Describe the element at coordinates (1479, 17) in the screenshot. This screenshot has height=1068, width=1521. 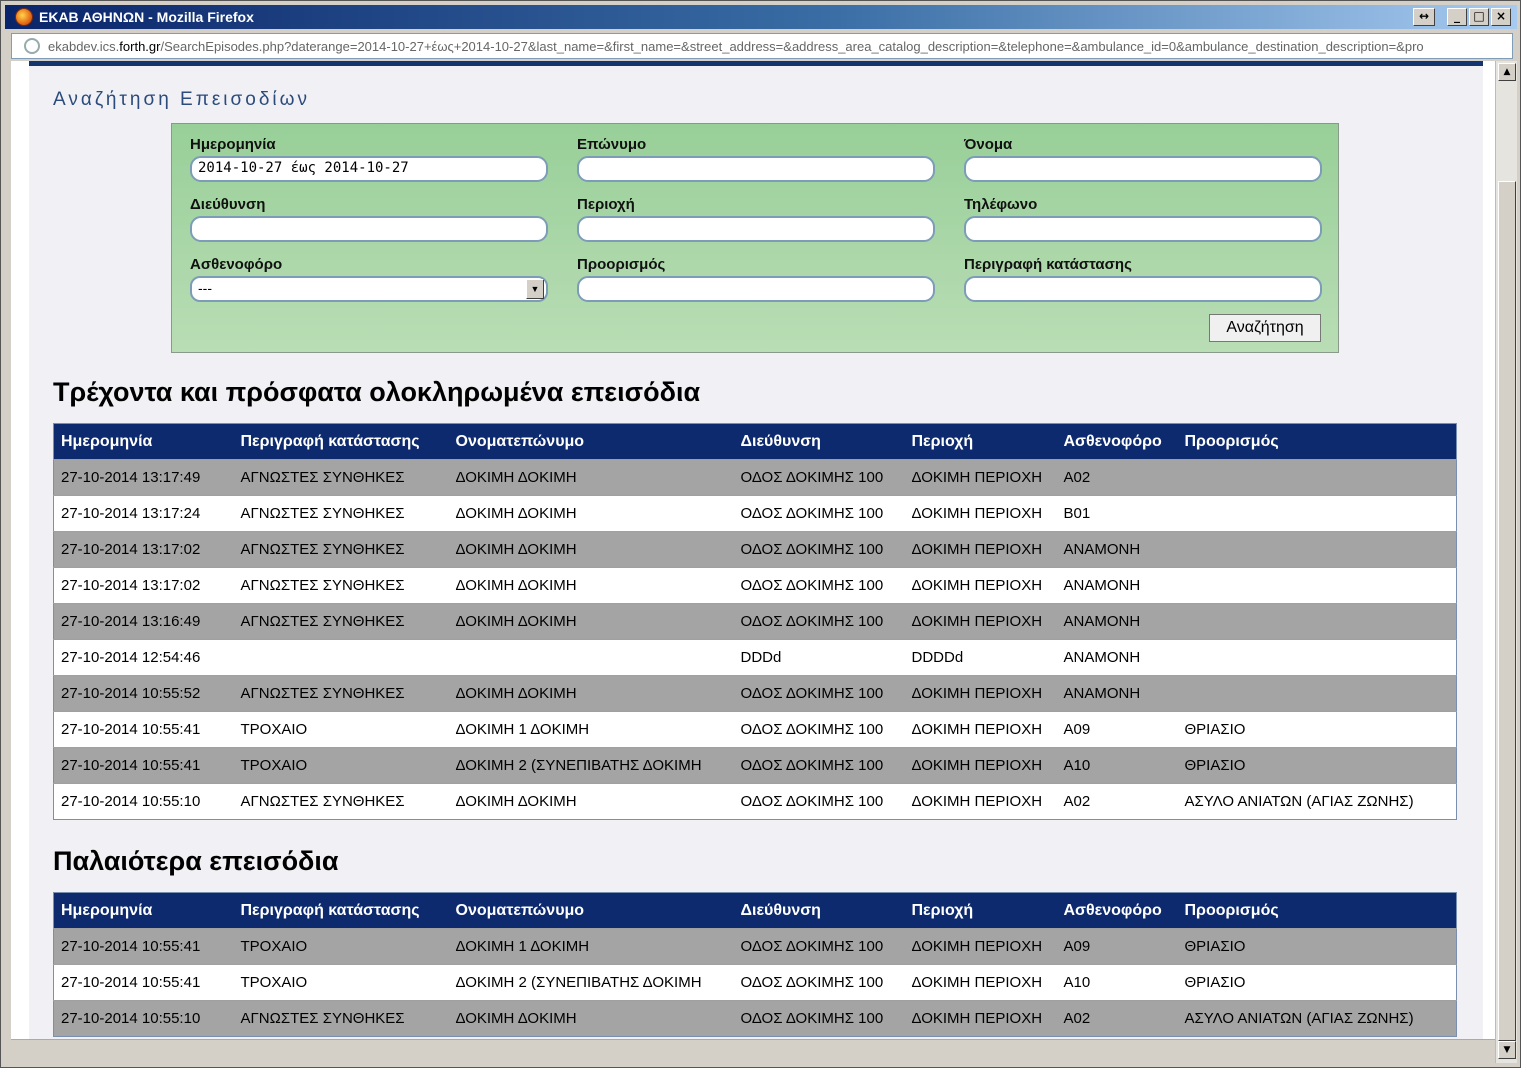
I see `maximize-button: □` at that location.